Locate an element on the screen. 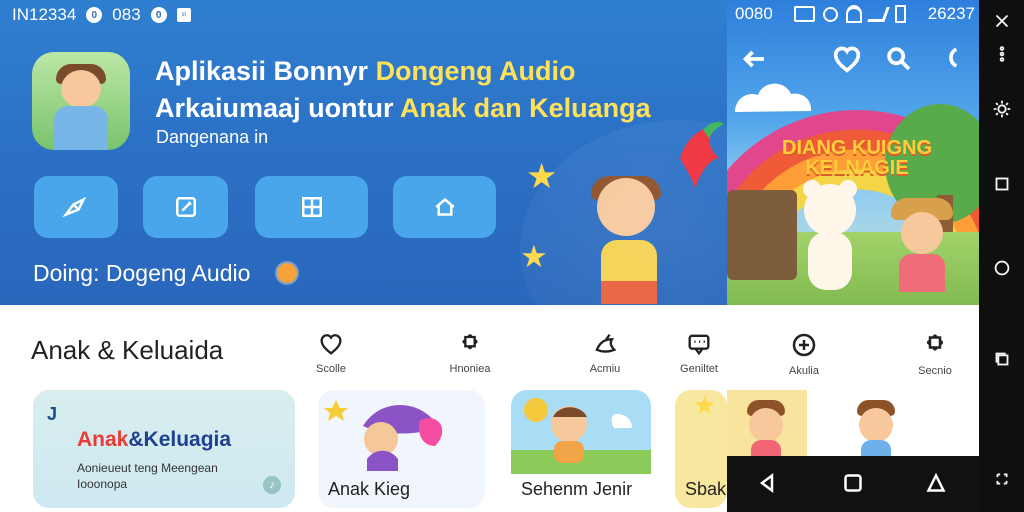  boy-pants is located at coordinates (629, 292).